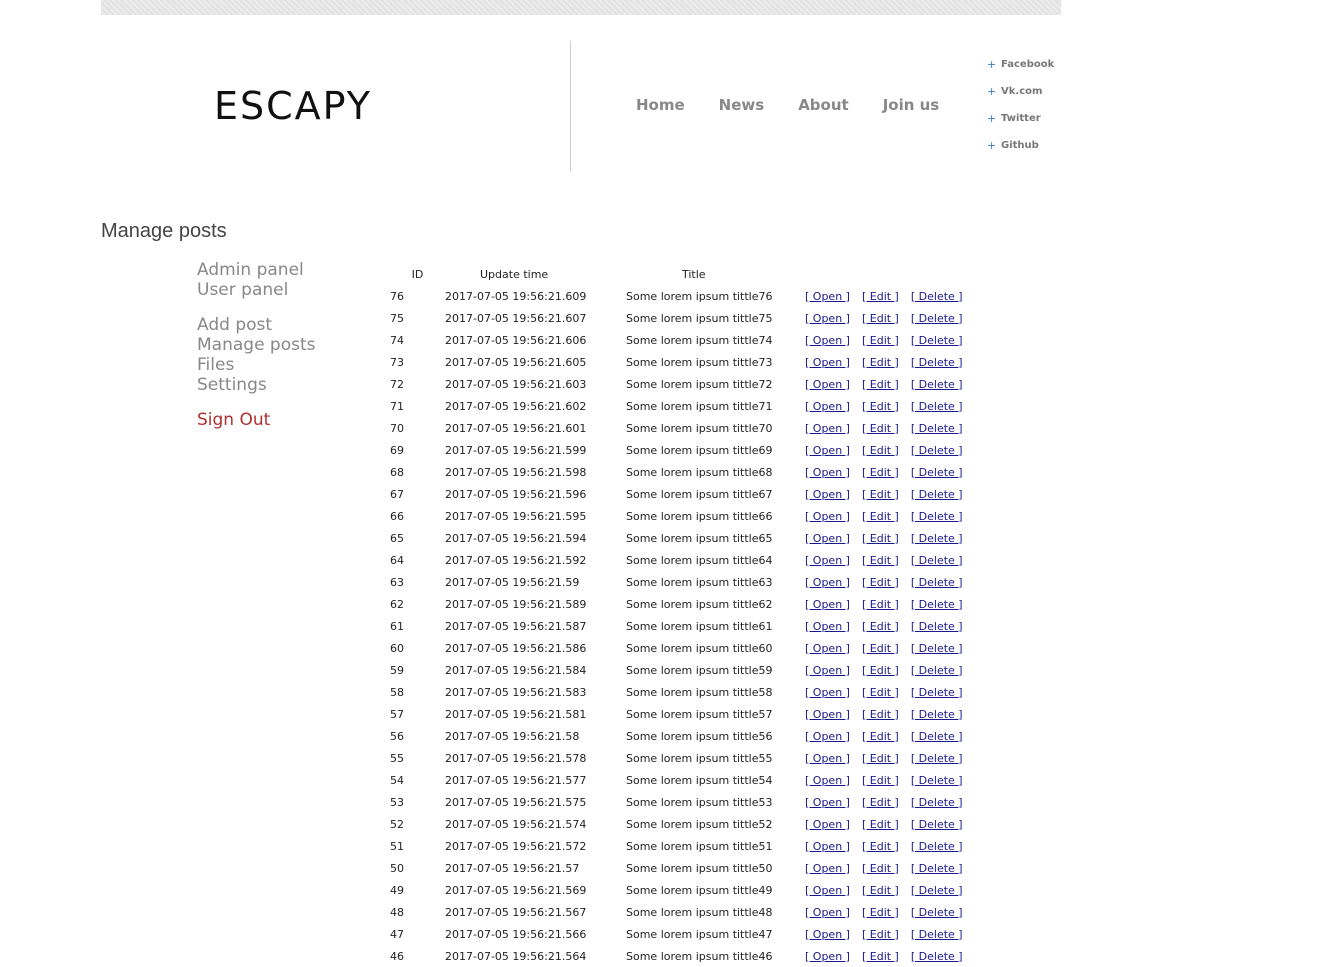 This screenshot has height=967, width=1323. What do you see at coordinates (256, 270) in the screenshot?
I see `sidebar-item-admin-panel: Admin panel` at bounding box center [256, 270].